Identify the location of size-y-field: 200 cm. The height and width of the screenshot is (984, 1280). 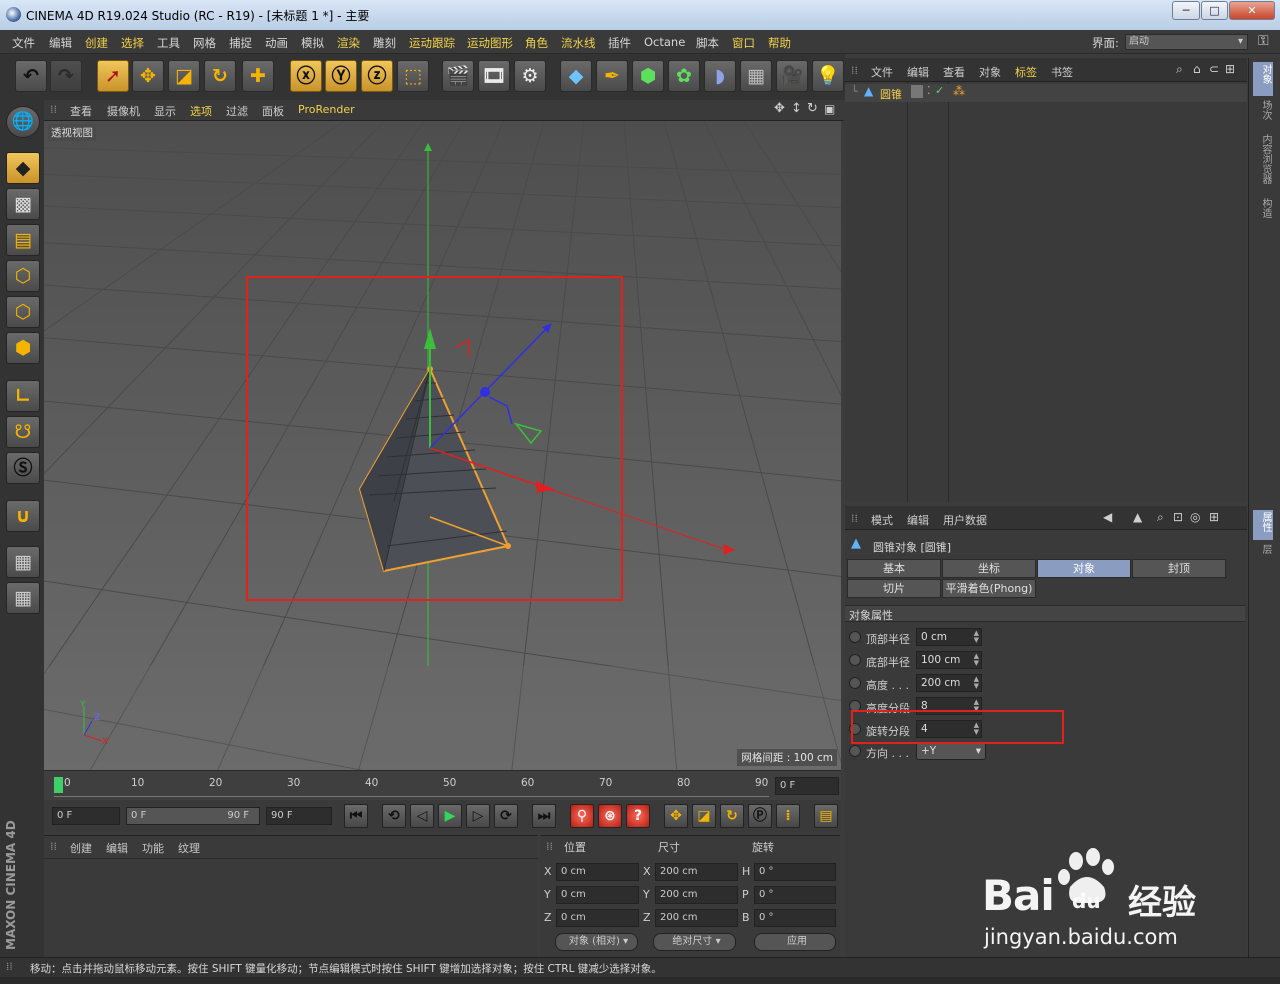
(696, 895).